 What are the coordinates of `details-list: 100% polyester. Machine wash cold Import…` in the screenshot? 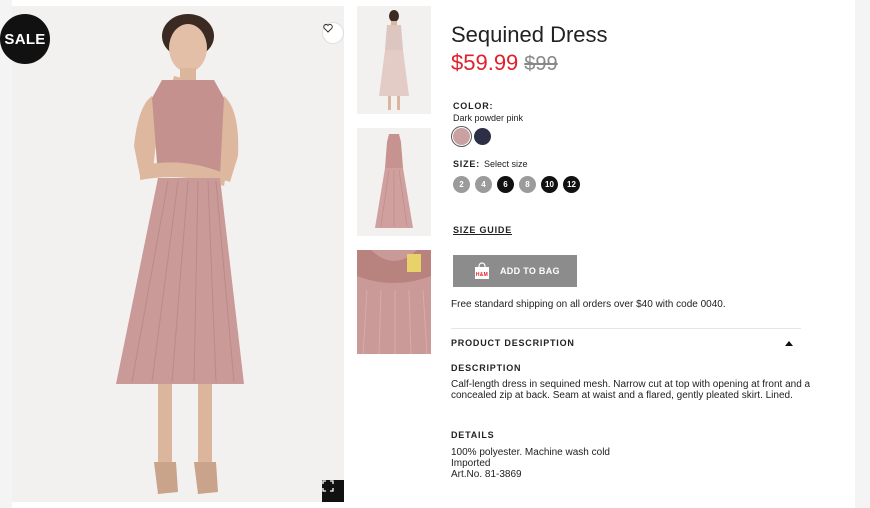 It's located at (530, 463).